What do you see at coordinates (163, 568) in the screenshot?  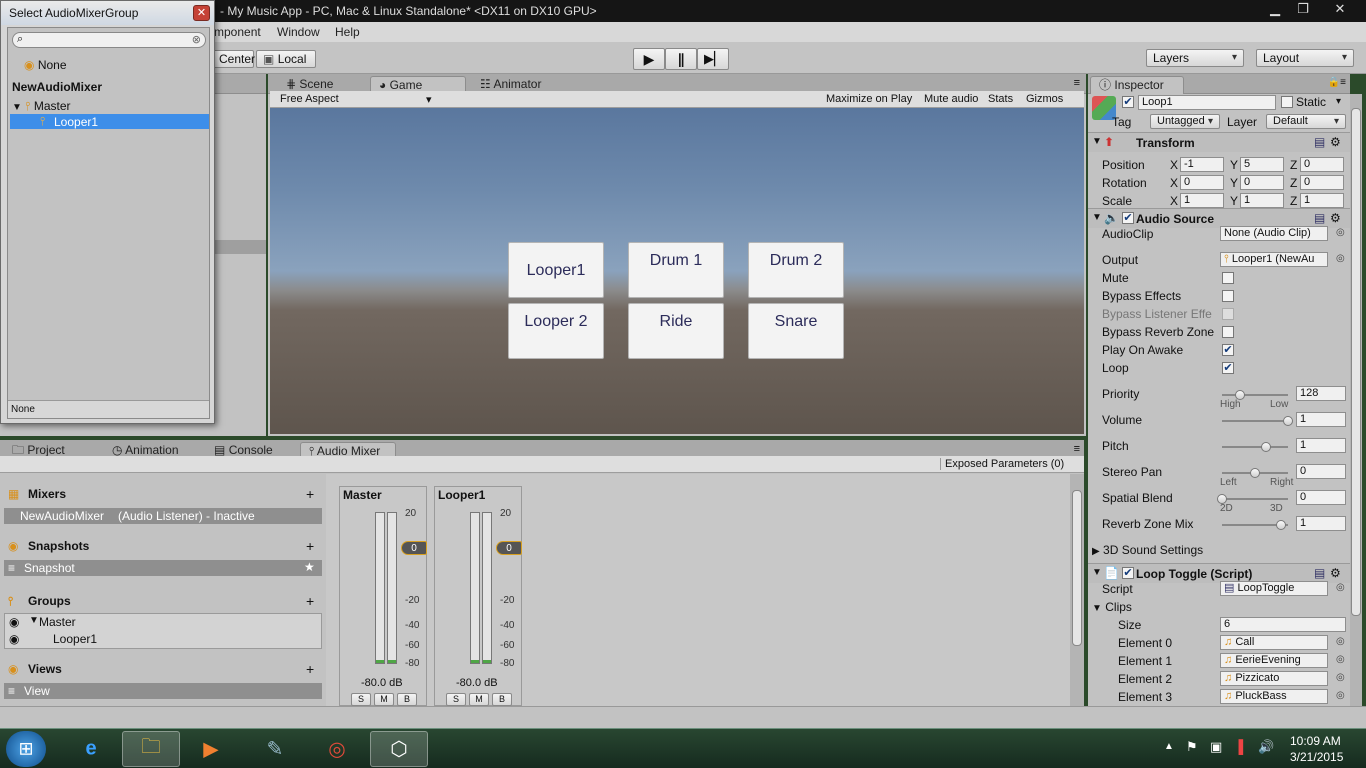 I see `snapshot-list-item: ≡ Snapshot ★` at bounding box center [163, 568].